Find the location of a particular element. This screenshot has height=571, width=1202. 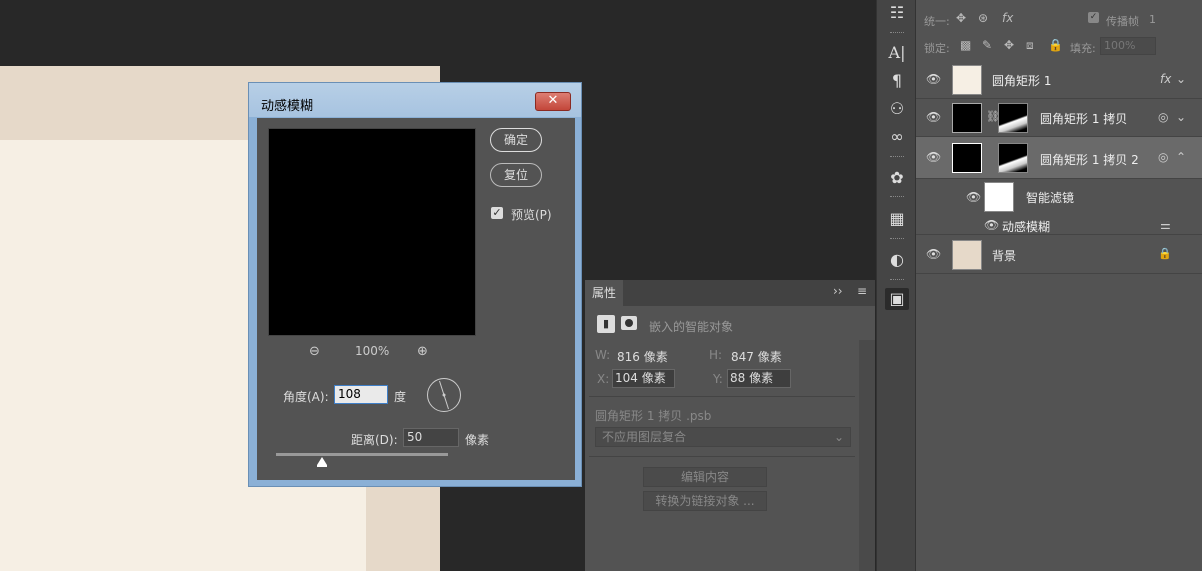

glyph-icon: ⚇ is located at coordinates (897, 109).